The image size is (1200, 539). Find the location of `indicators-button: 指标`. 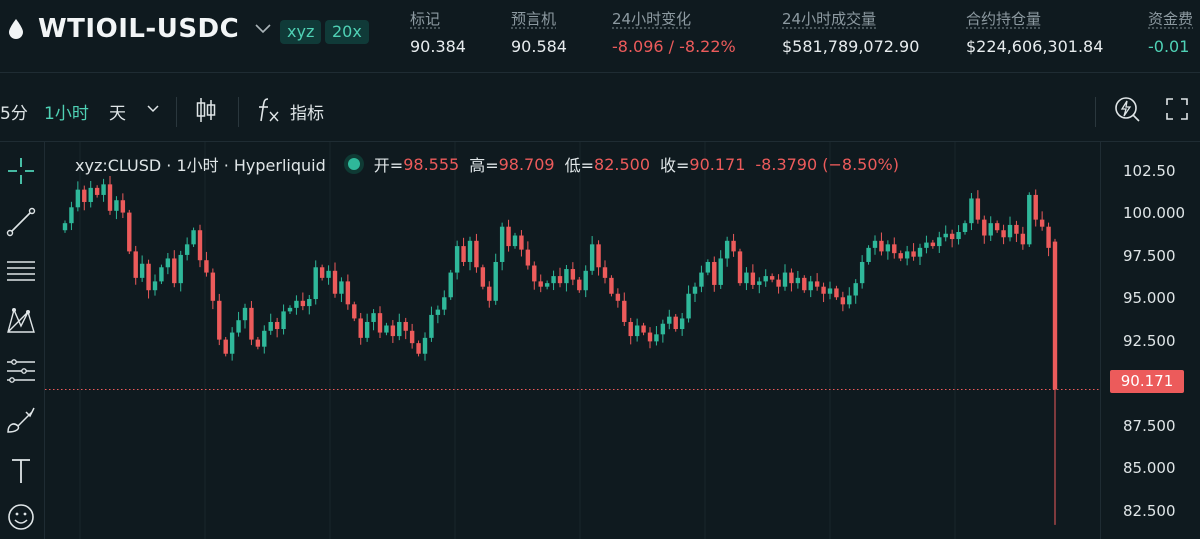

indicators-button: 指标 is located at coordinates (307, 111).